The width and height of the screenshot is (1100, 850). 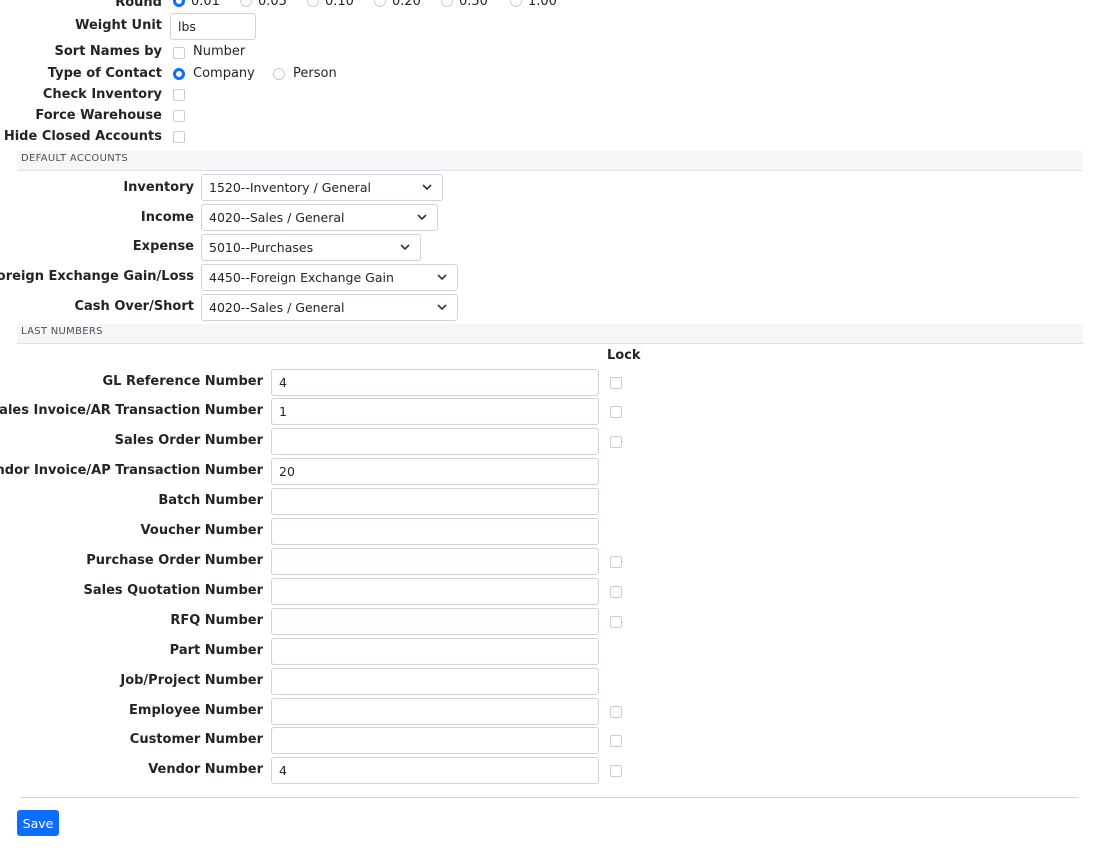 What do you see at coordinates (201, 530) in the screenshot?
I see `voucher-number-label: Voucher Number` at bounding box center [201, 530].